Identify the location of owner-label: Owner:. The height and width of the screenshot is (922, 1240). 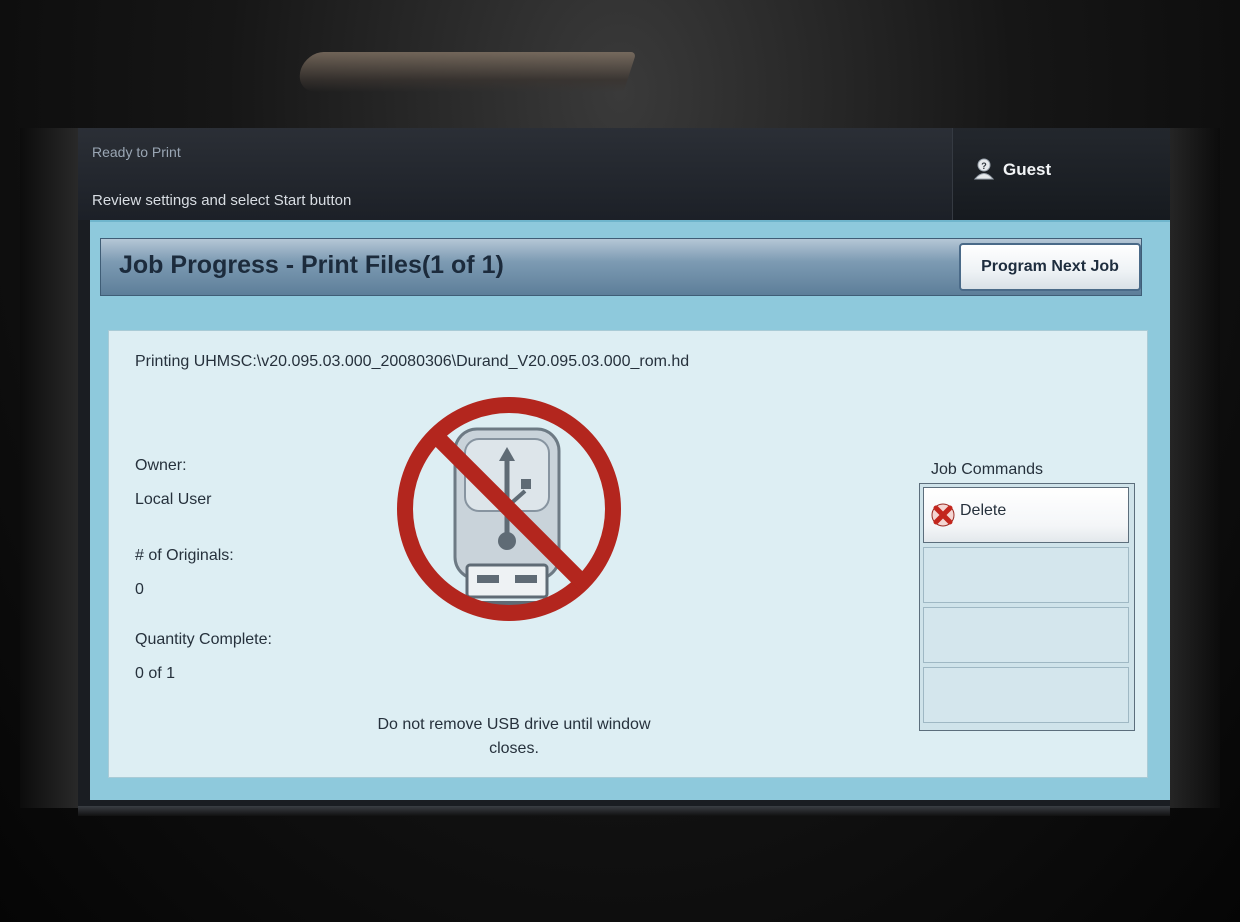
(161, 465).